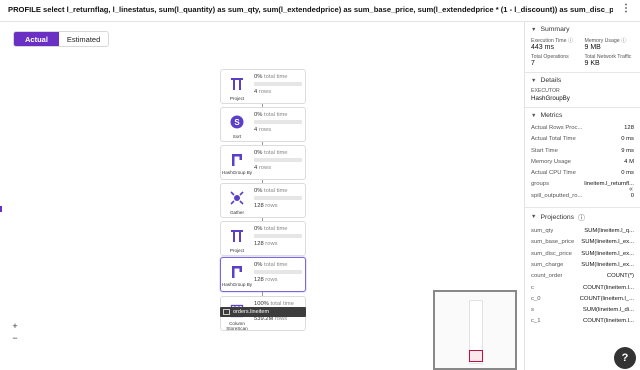 The image size is (640, 370). Describe the element at coordinates (582, 80) in the screenshot. I see `details-header: ▼ Details` at that location.